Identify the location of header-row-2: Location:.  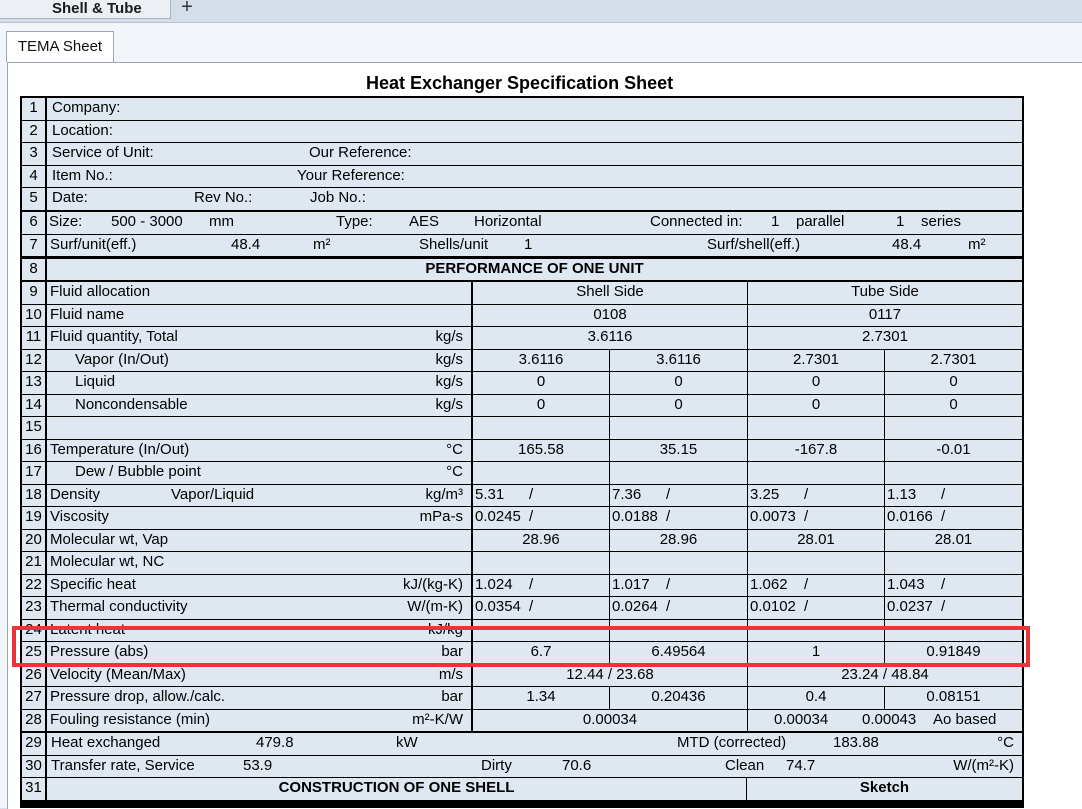
(534, 131).